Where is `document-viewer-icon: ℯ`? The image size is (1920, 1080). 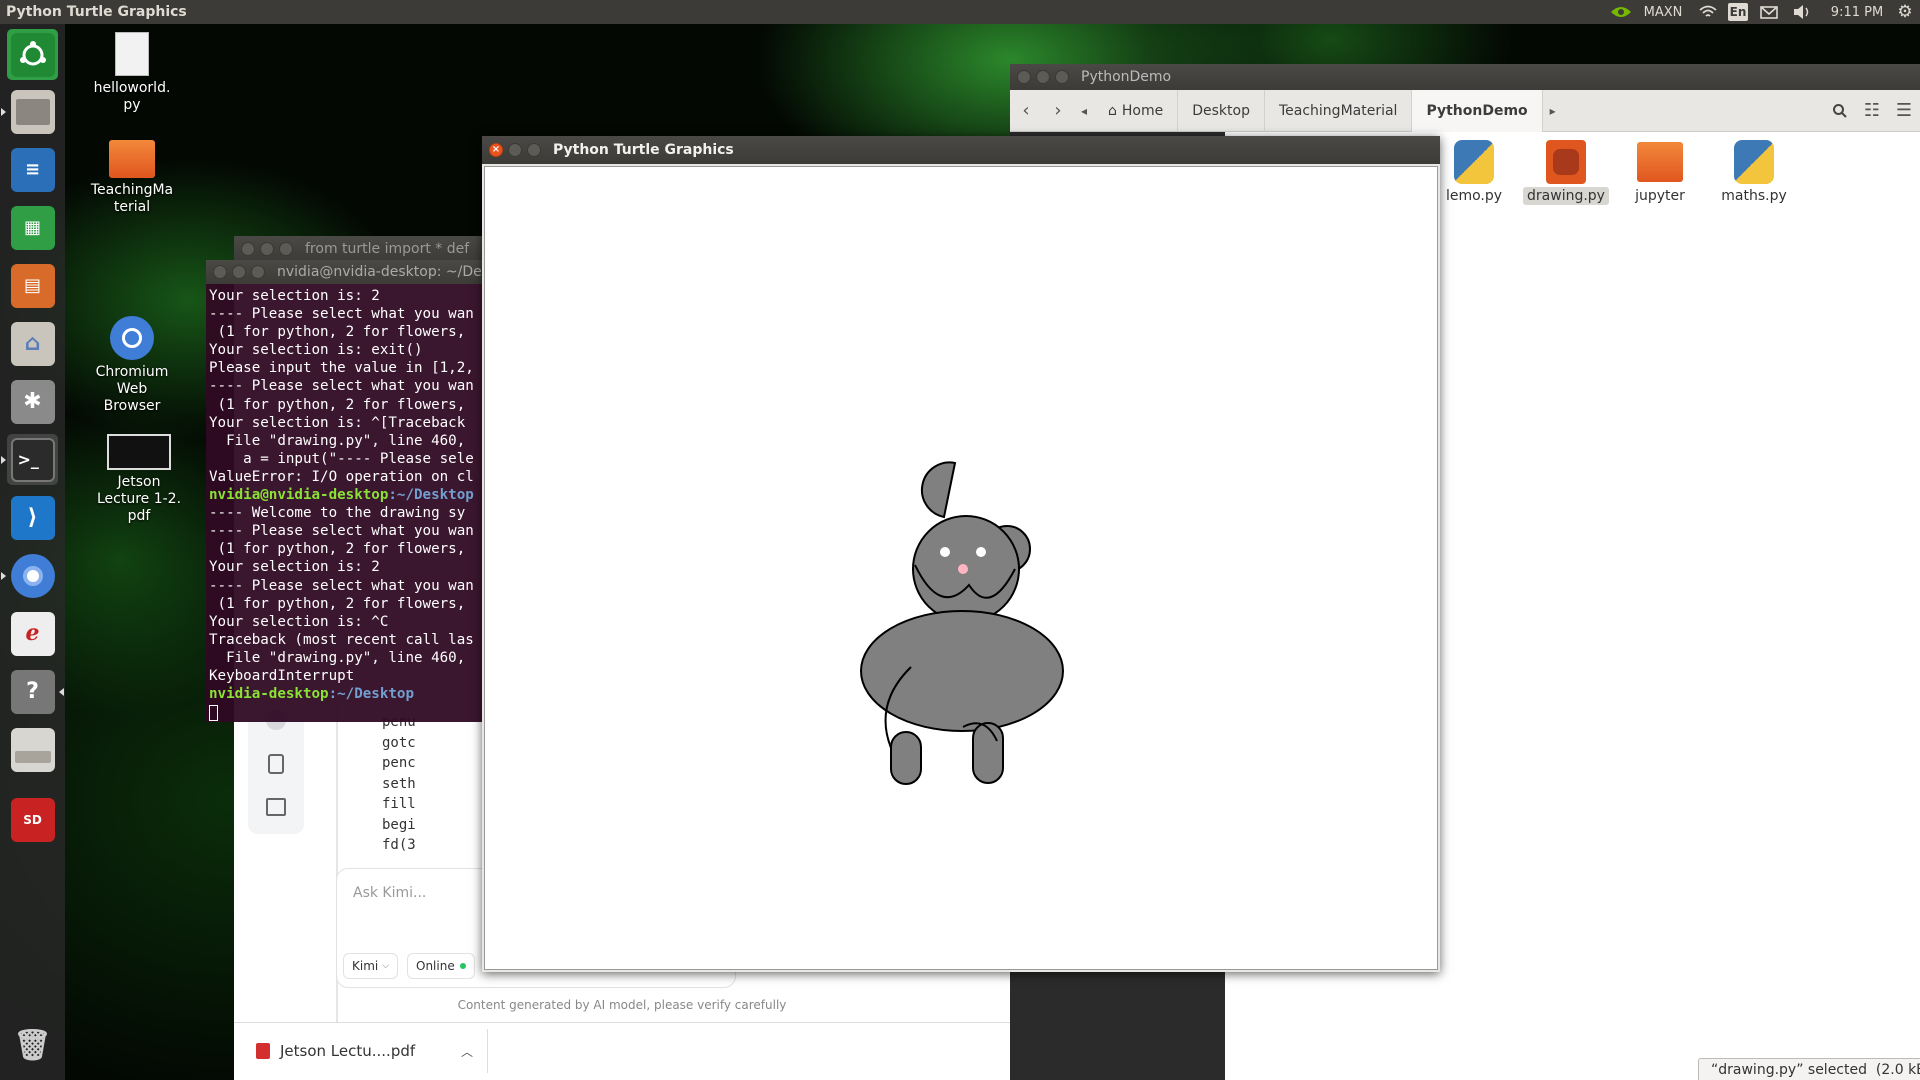 document-viewer-icon: ℯ is located at coordinates (32, 633).